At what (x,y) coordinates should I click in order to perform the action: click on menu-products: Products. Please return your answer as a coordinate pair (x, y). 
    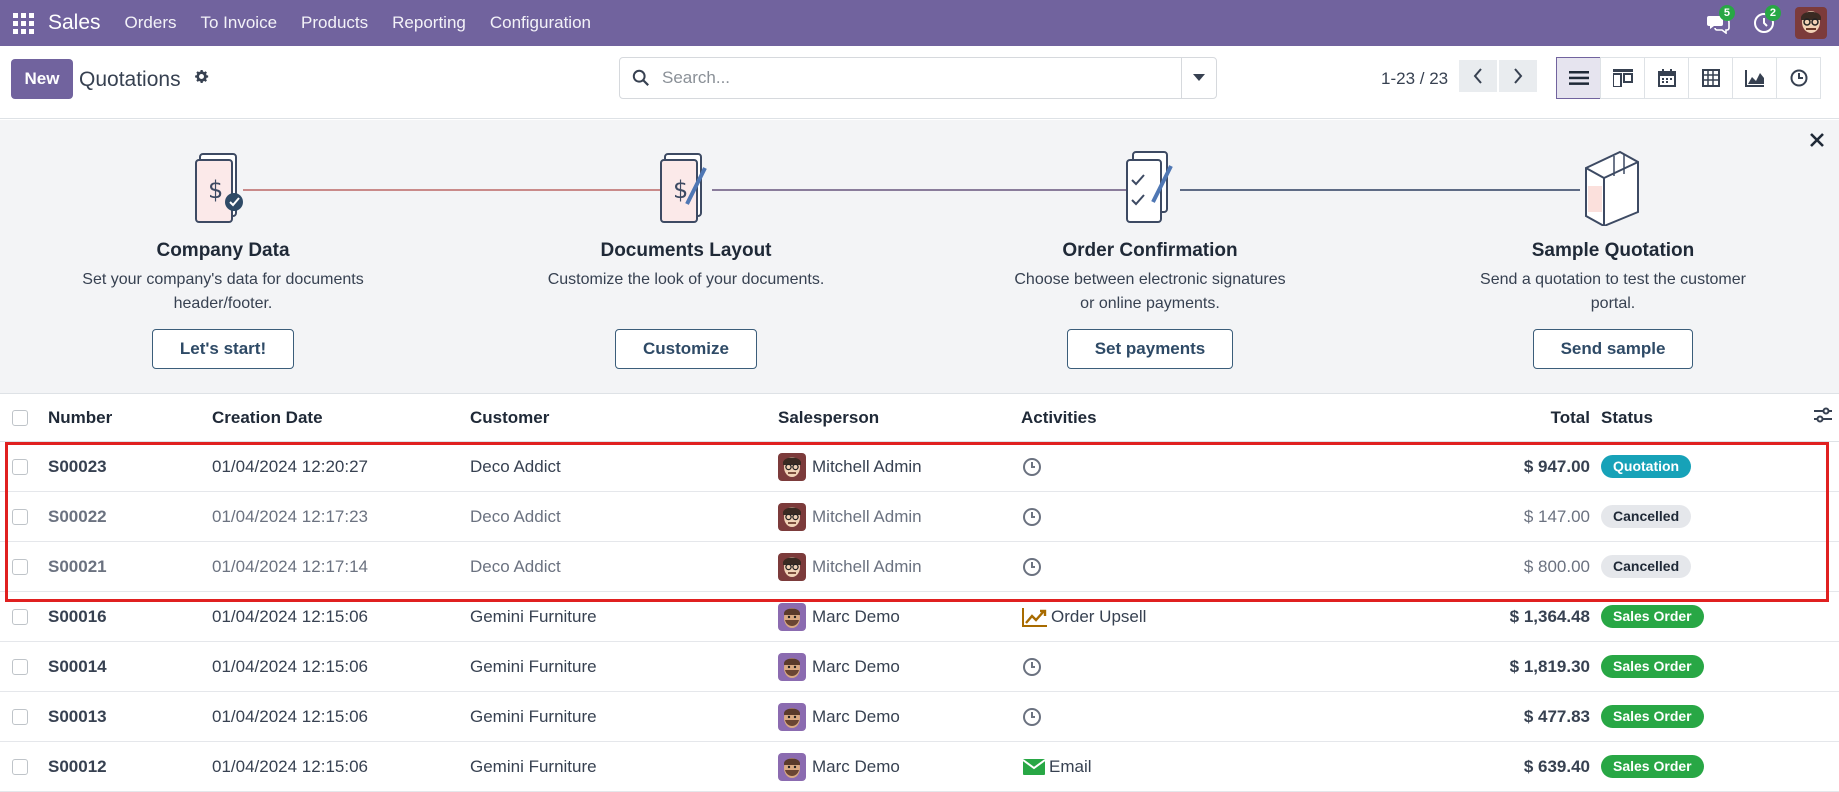
    Looking at the image, I should click on (334, 23).